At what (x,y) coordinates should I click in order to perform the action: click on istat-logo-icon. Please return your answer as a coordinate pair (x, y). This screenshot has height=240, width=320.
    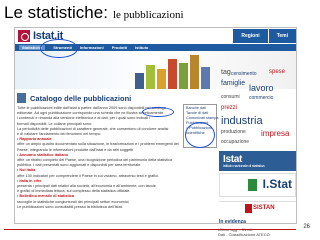
    Looking at the image, I should click on (24, 36).